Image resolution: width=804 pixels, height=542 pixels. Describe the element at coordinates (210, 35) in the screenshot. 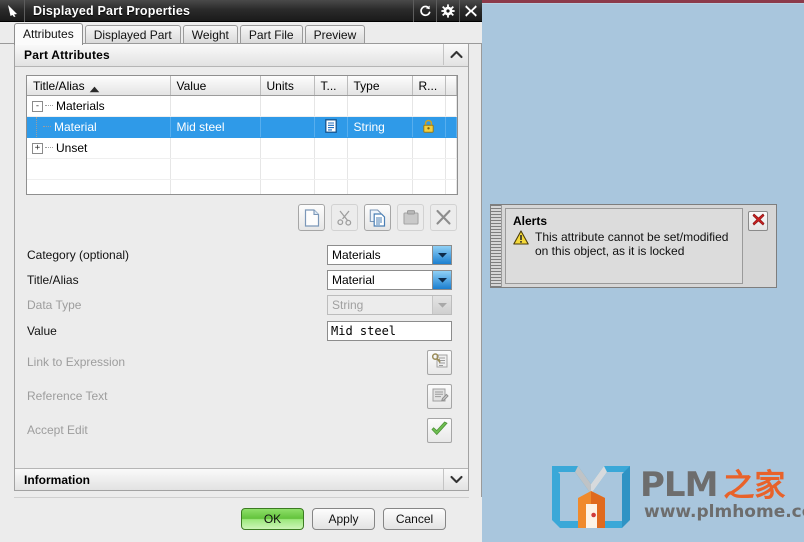

I see `tab-weight: Weight` at that location.